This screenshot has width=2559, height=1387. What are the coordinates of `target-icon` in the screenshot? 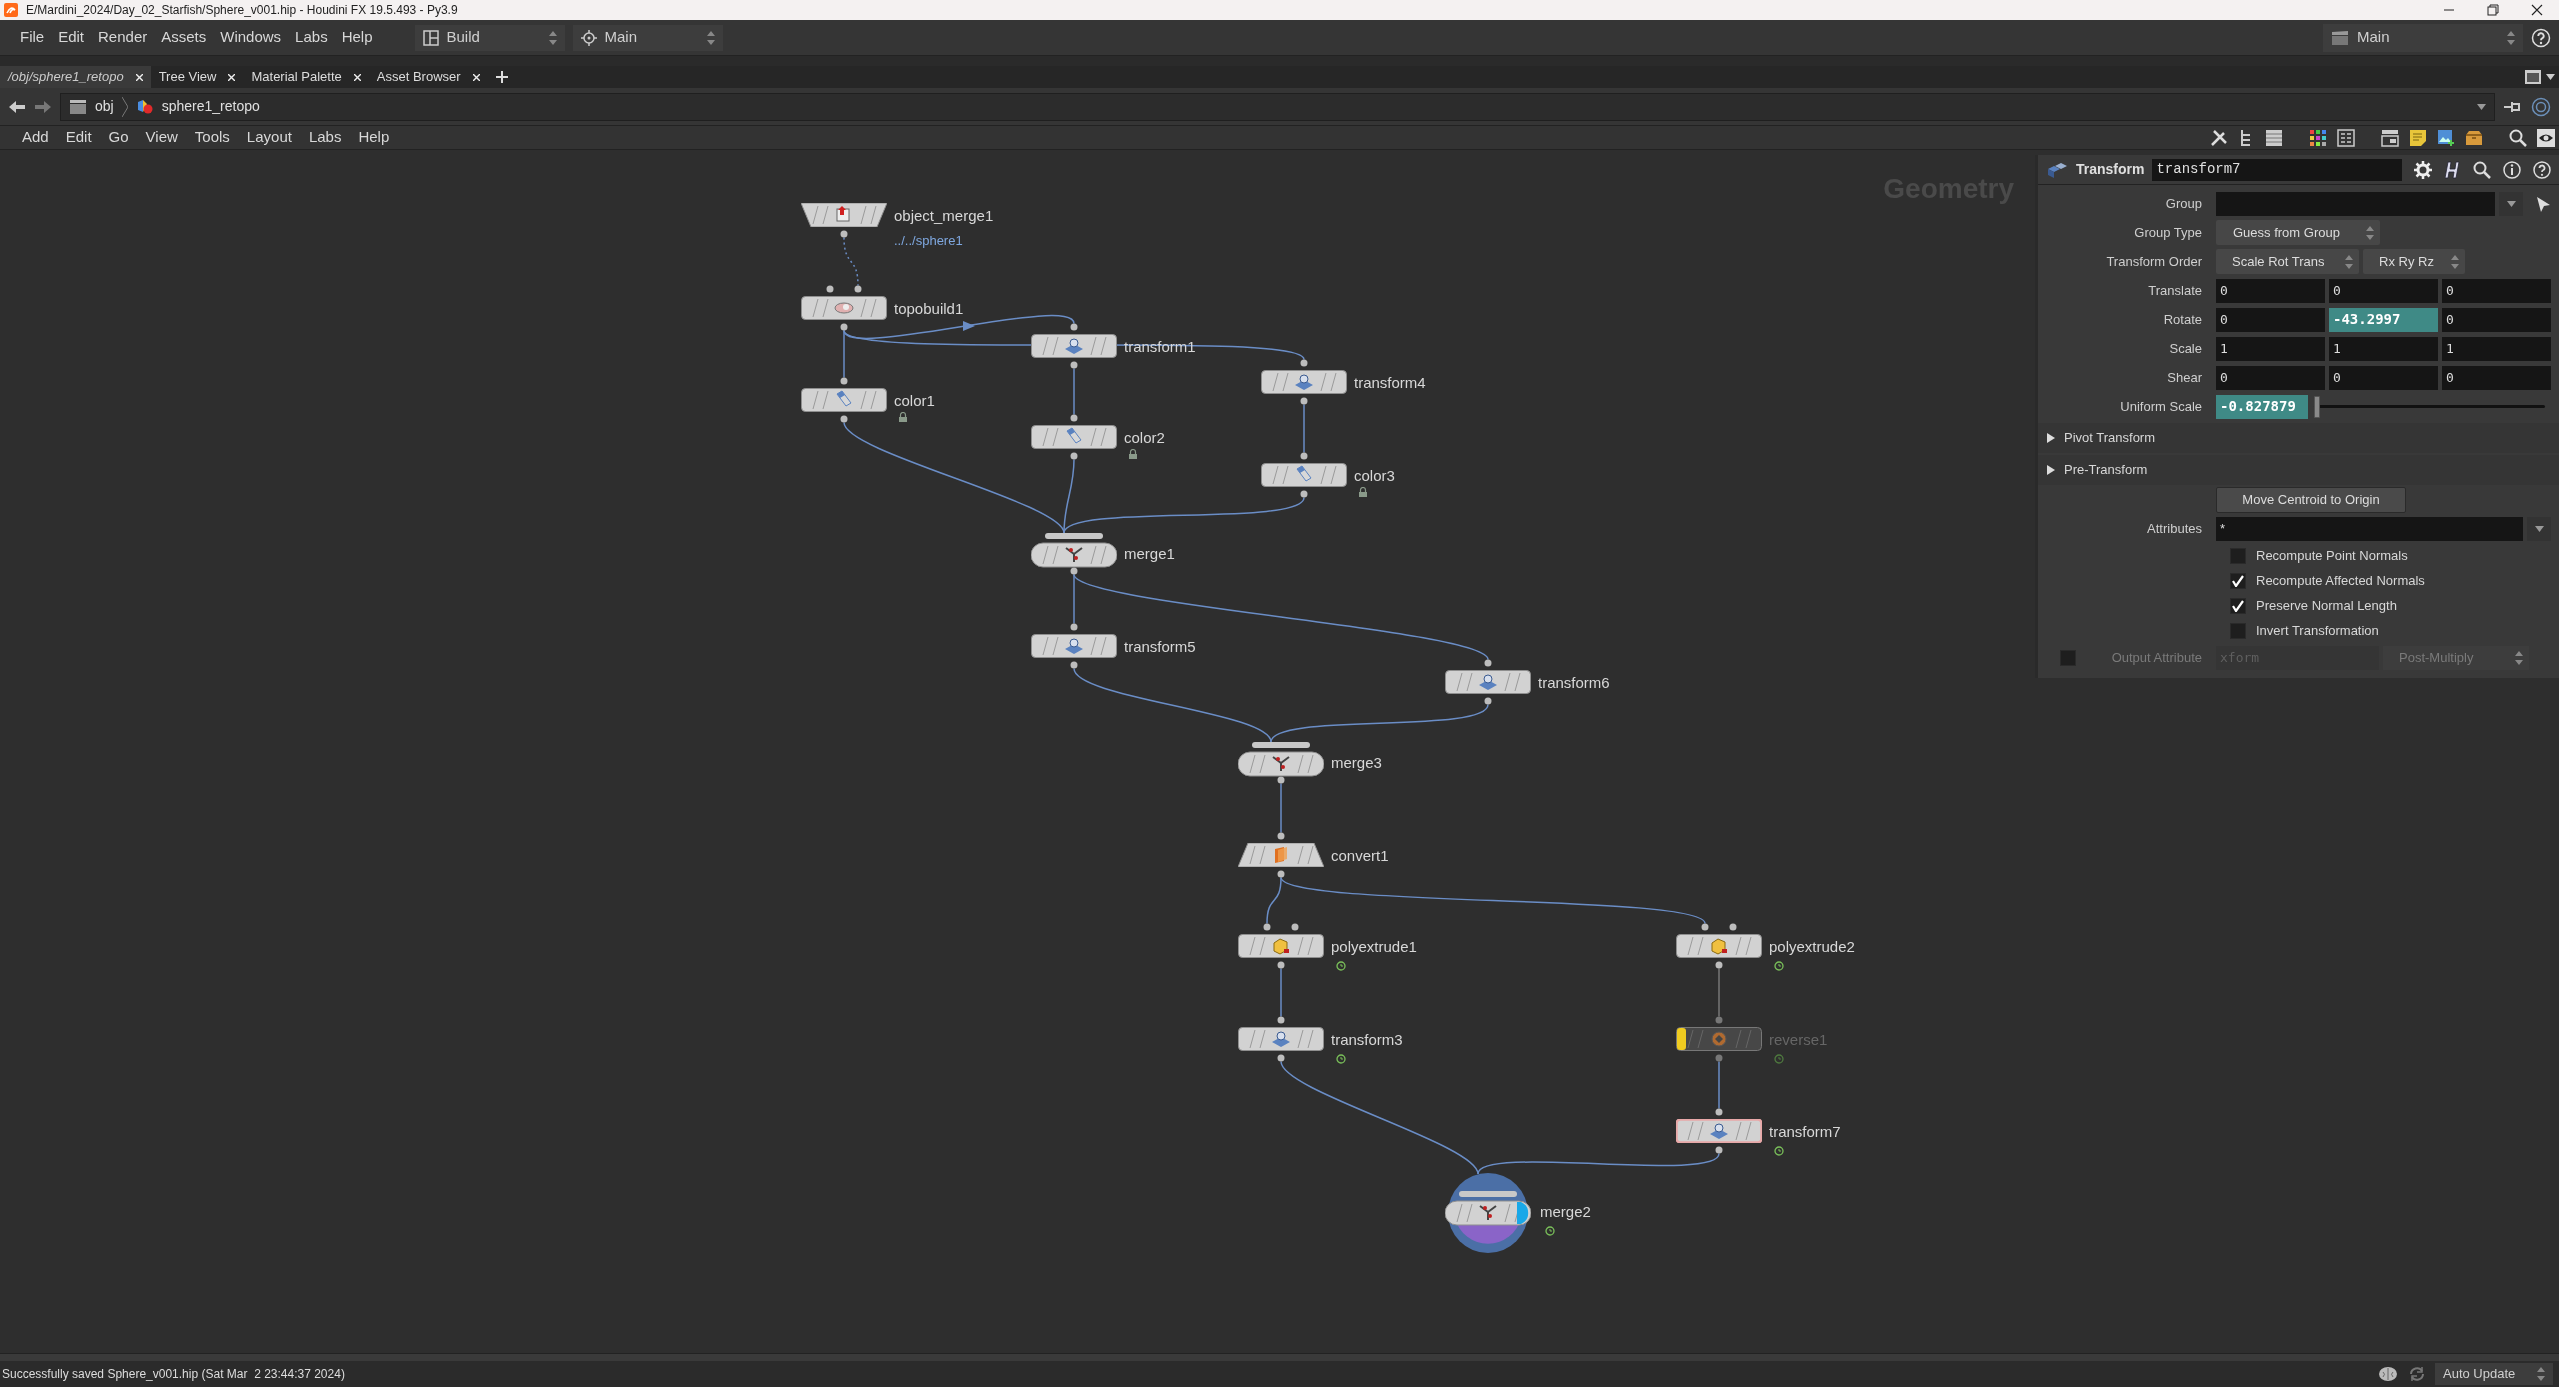 It's located at (2541, 106).